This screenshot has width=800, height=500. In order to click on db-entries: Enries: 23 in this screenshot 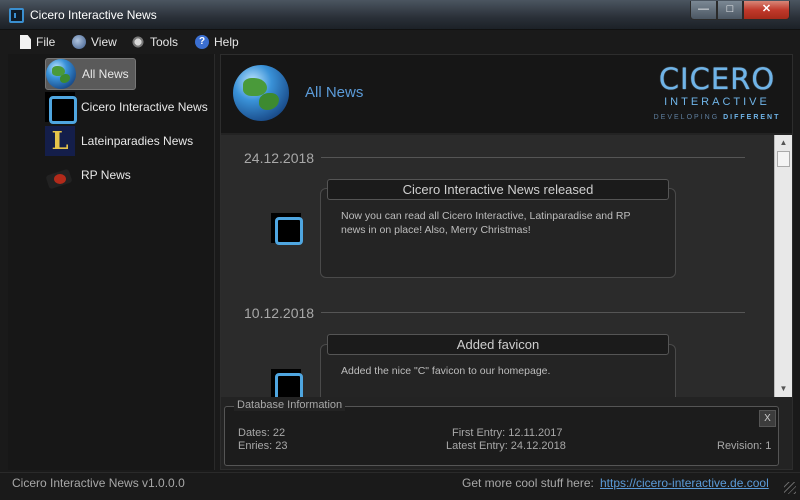, I will do `click(263, 446)`.